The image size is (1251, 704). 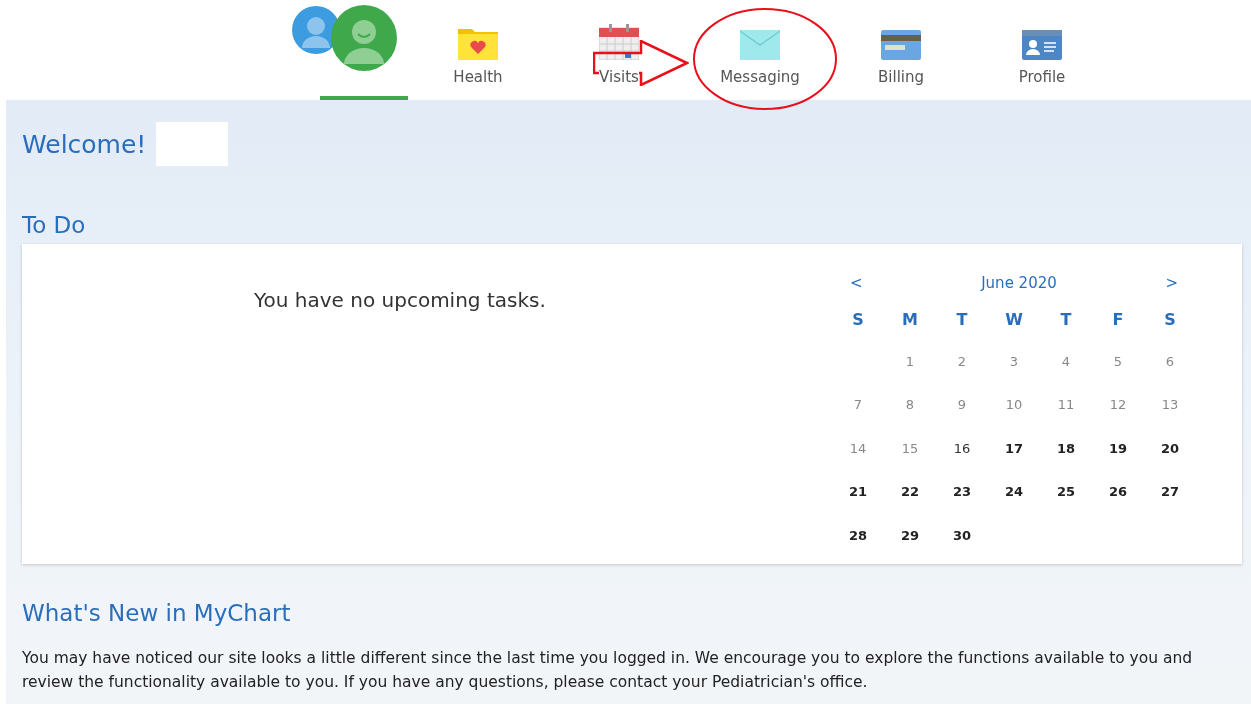 What do you see at coordinates (478, 43) in the screenshot?
I see `folder-heart-icon` at bounding box center [478, 43].